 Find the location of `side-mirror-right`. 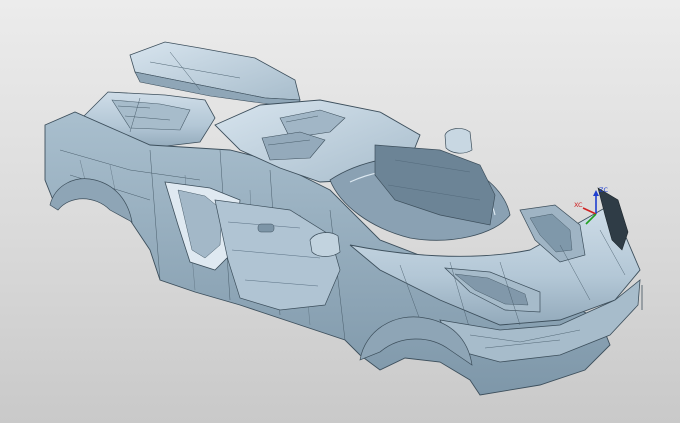

side-mirror-right is located at coordinates (458, 141).